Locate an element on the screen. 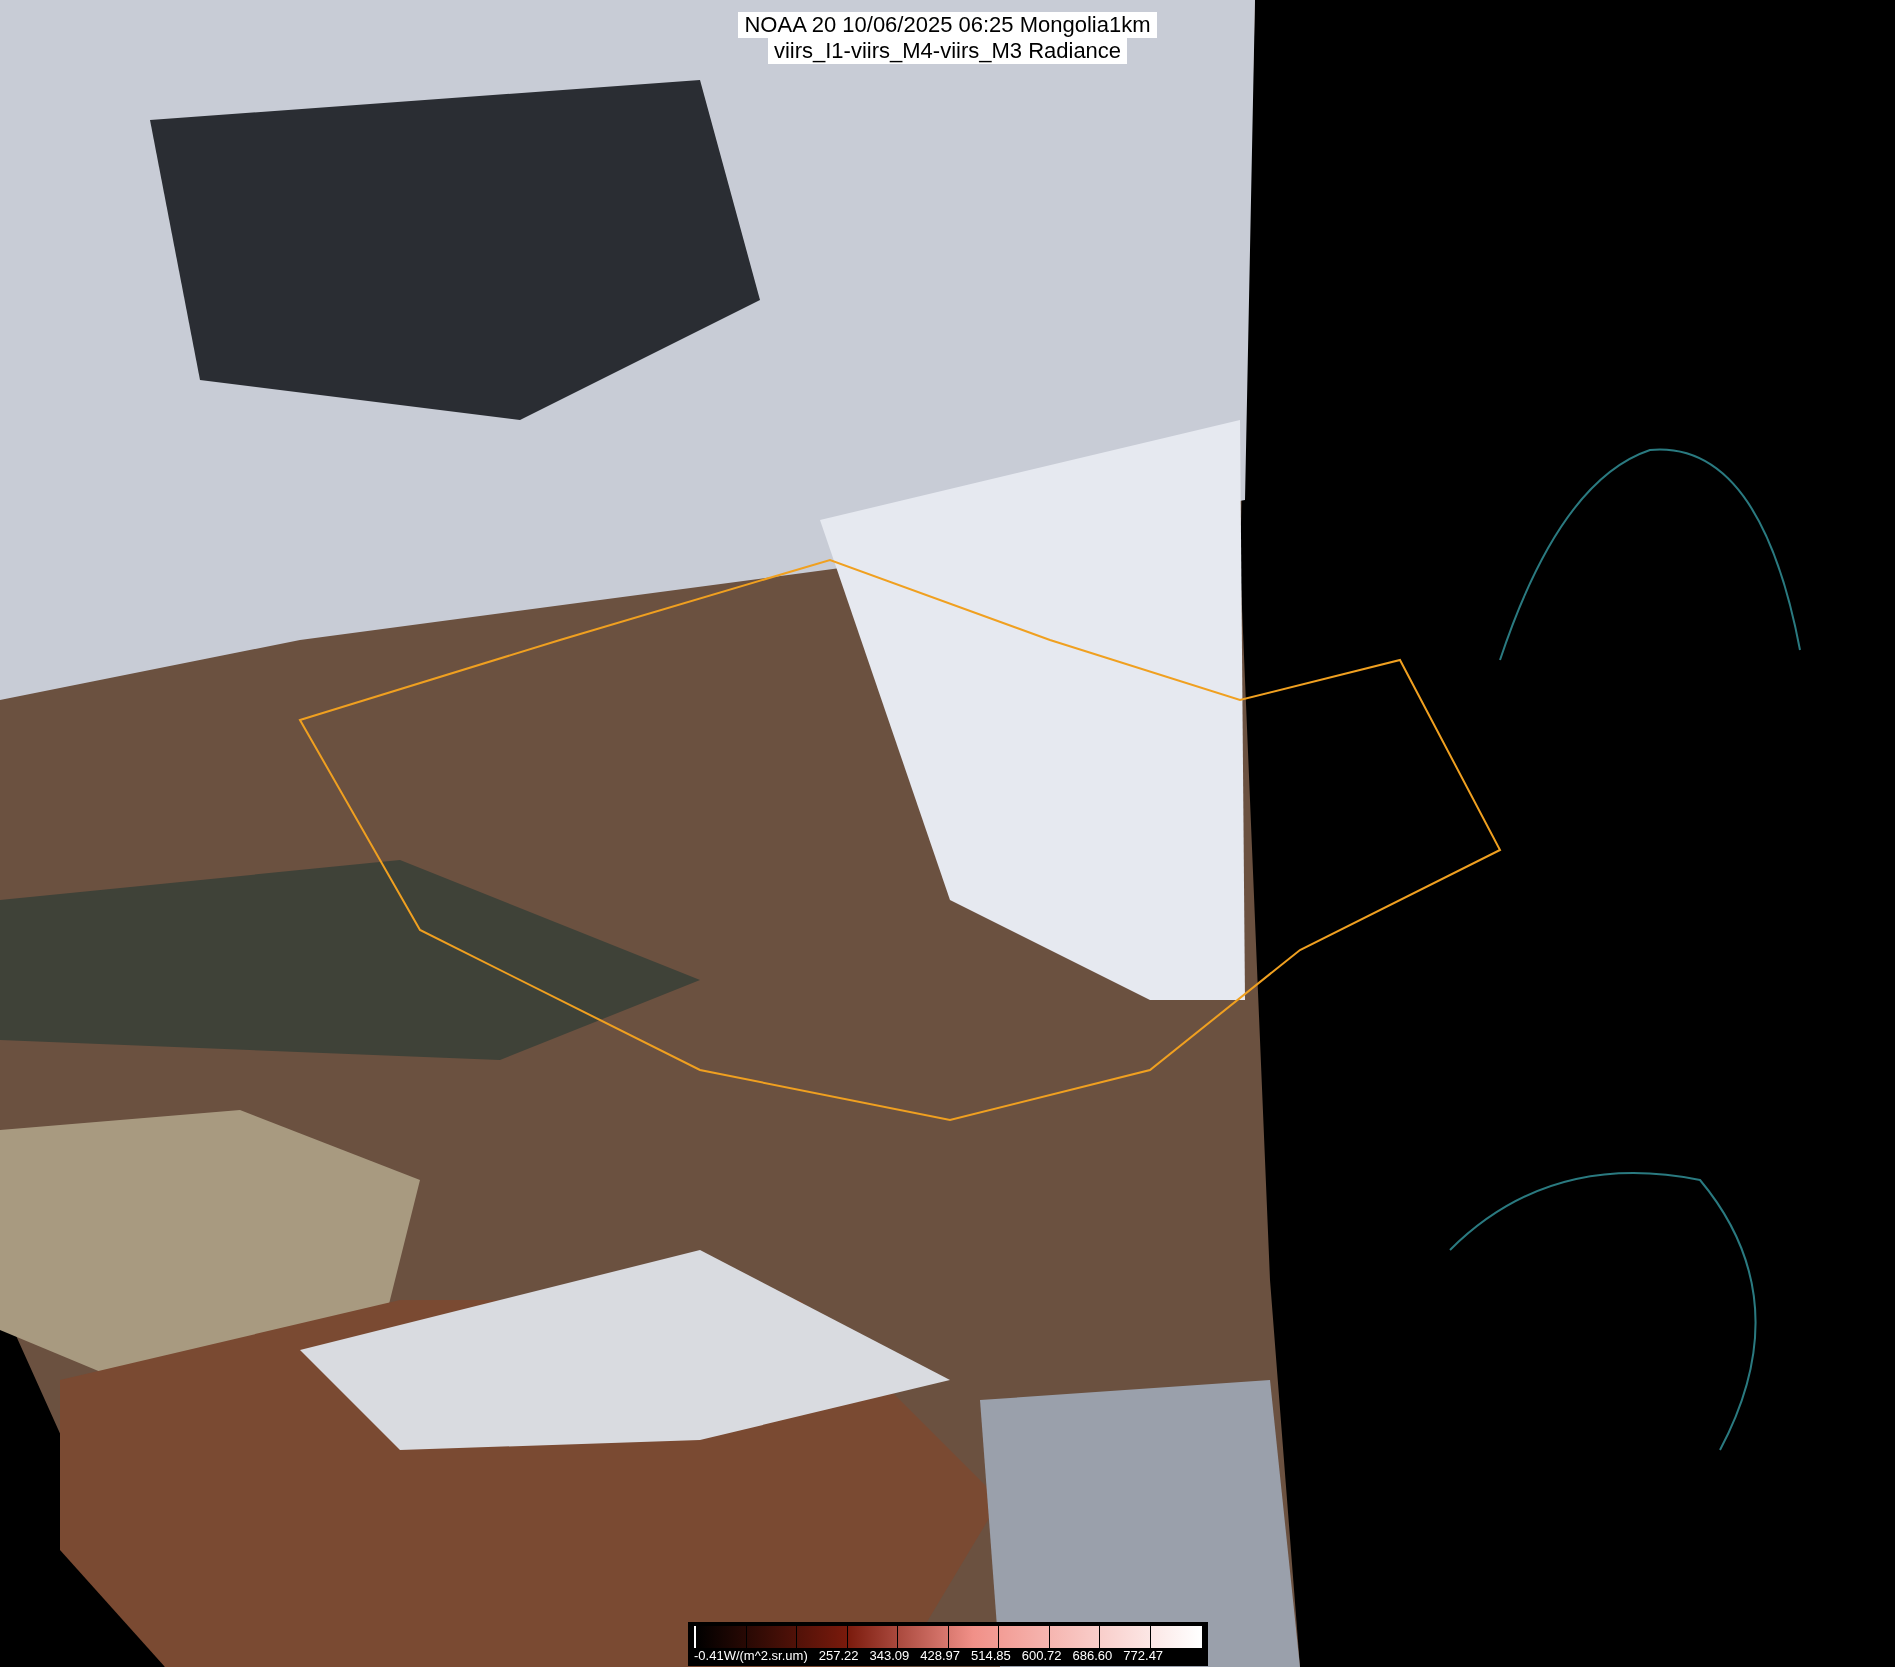 The height and width of the screenshot is (1667, 1895). map-title: viirs_I1-viirs_M4-viirs_M3 Radiance is located at coordinates (947, 51).